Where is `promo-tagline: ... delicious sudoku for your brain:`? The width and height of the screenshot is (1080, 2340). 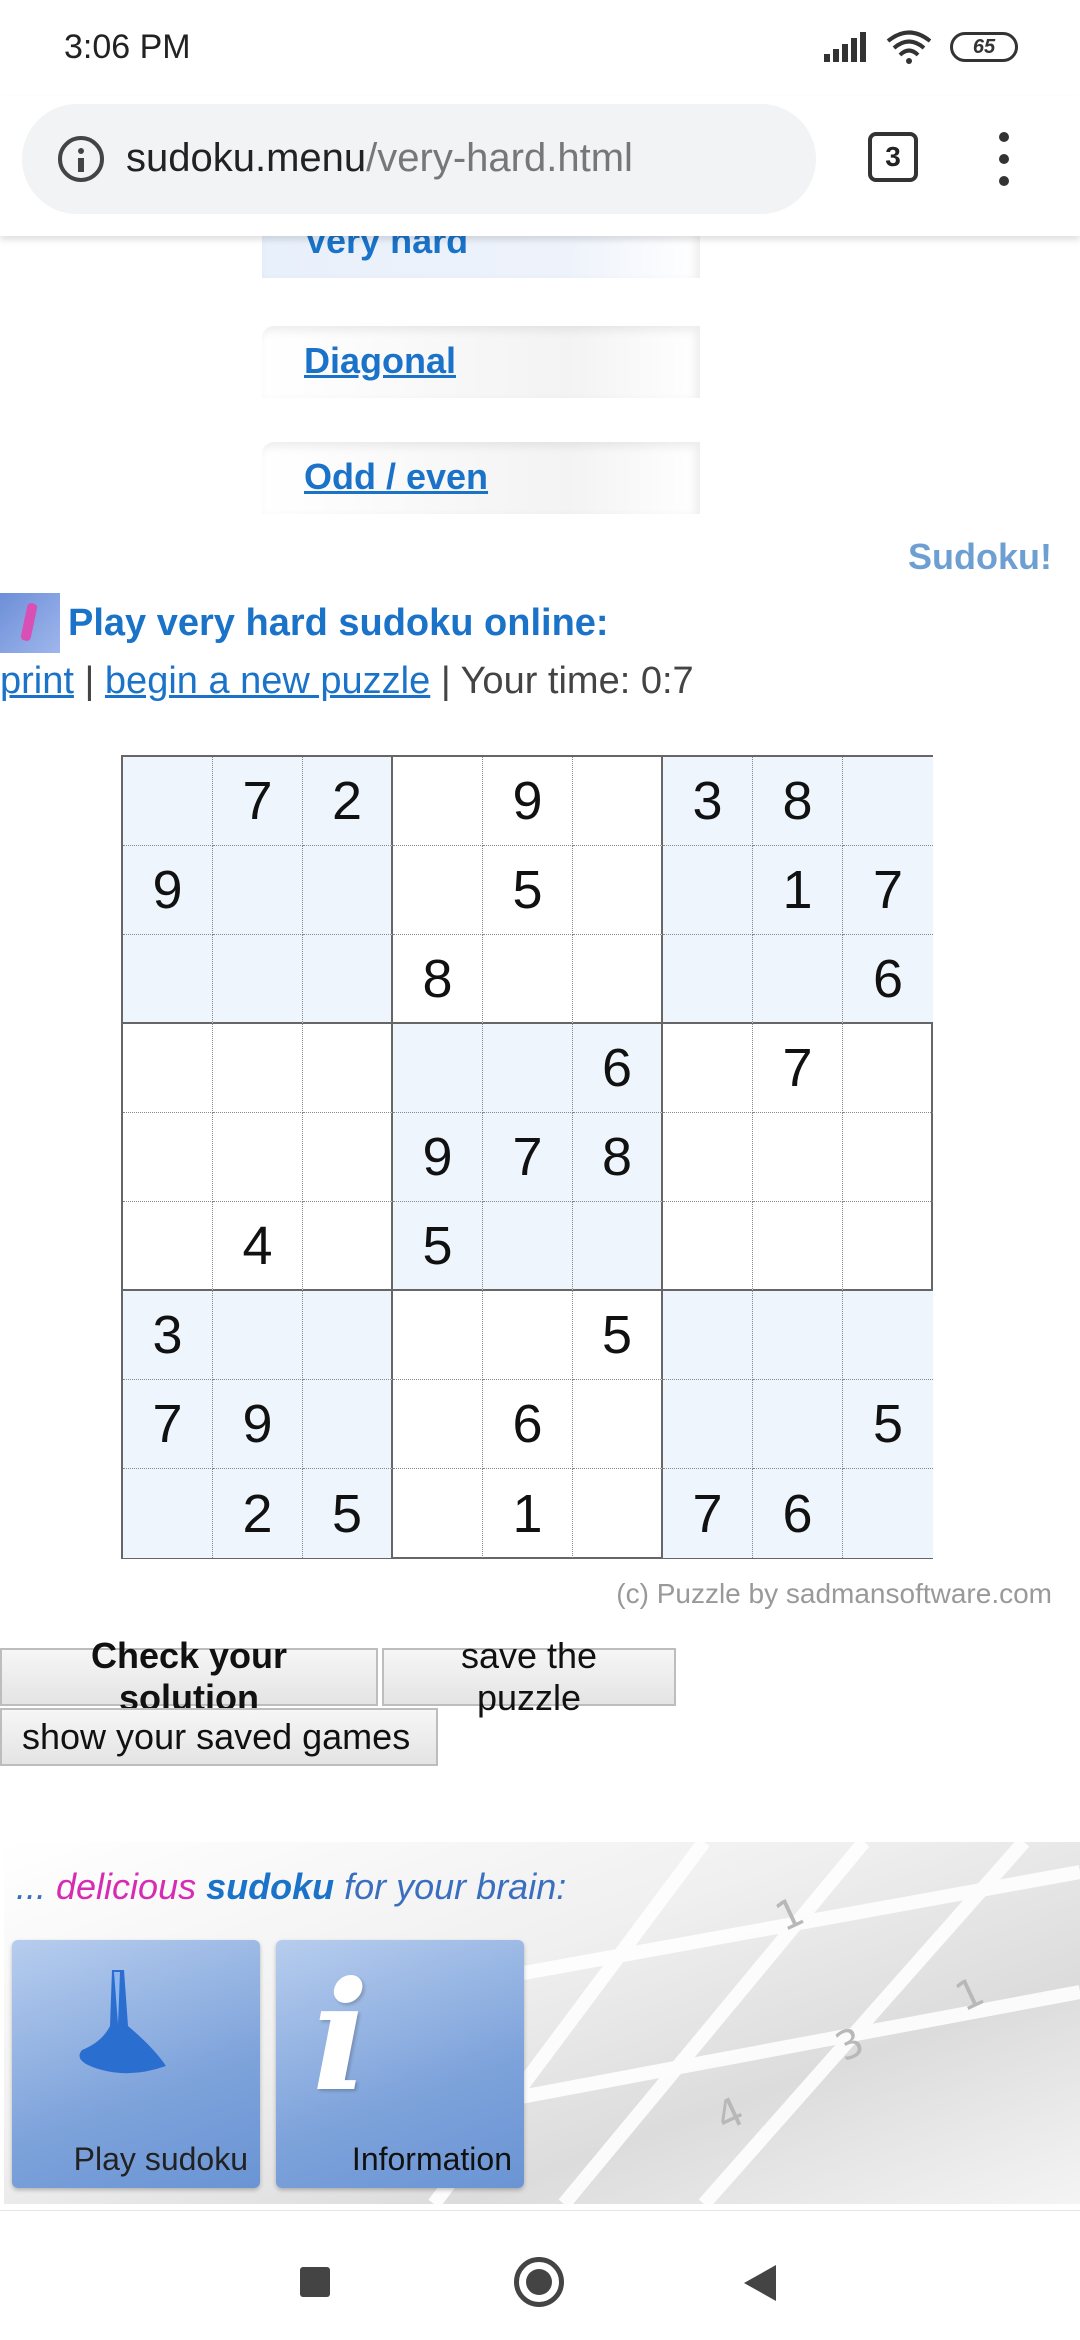 promo-tagline: ... delicious sudoku for your brain: is located at coordinates (291, 1887).